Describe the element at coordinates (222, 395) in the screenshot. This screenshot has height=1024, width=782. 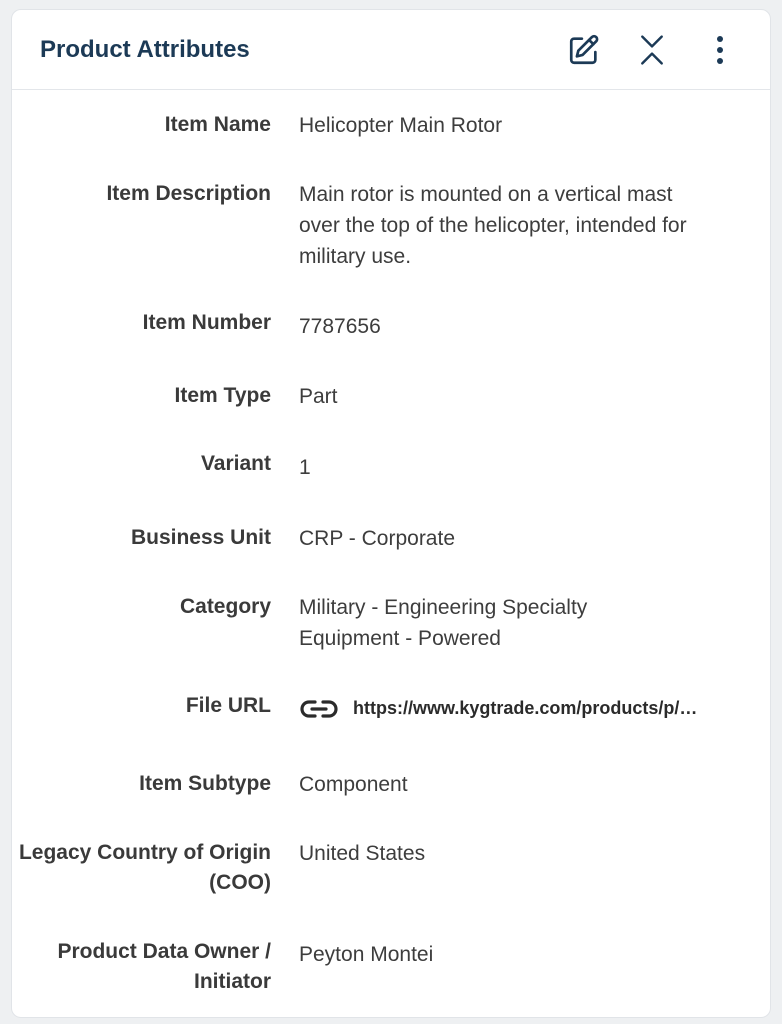
I see `attribute-label: Item Type` at that location.